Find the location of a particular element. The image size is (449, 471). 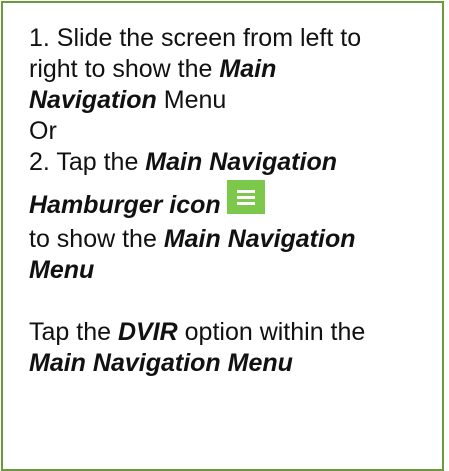

step1-line2: right to show the Main is located at coordinates (229, 69).